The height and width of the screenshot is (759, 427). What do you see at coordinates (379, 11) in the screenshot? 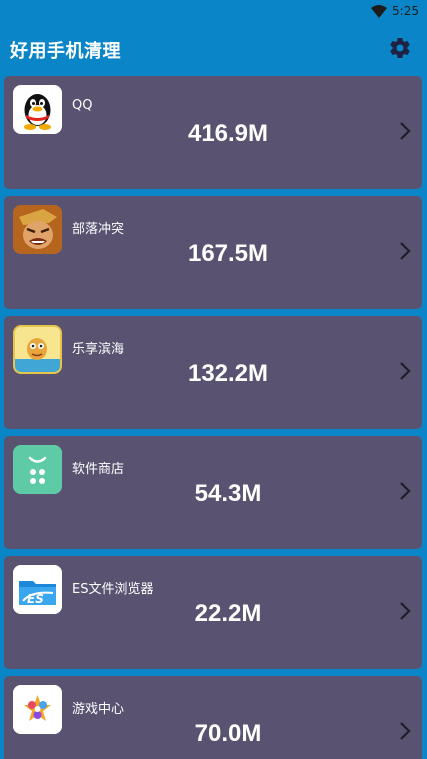
I see `wifi-icon` at bounding box center [379, 11].